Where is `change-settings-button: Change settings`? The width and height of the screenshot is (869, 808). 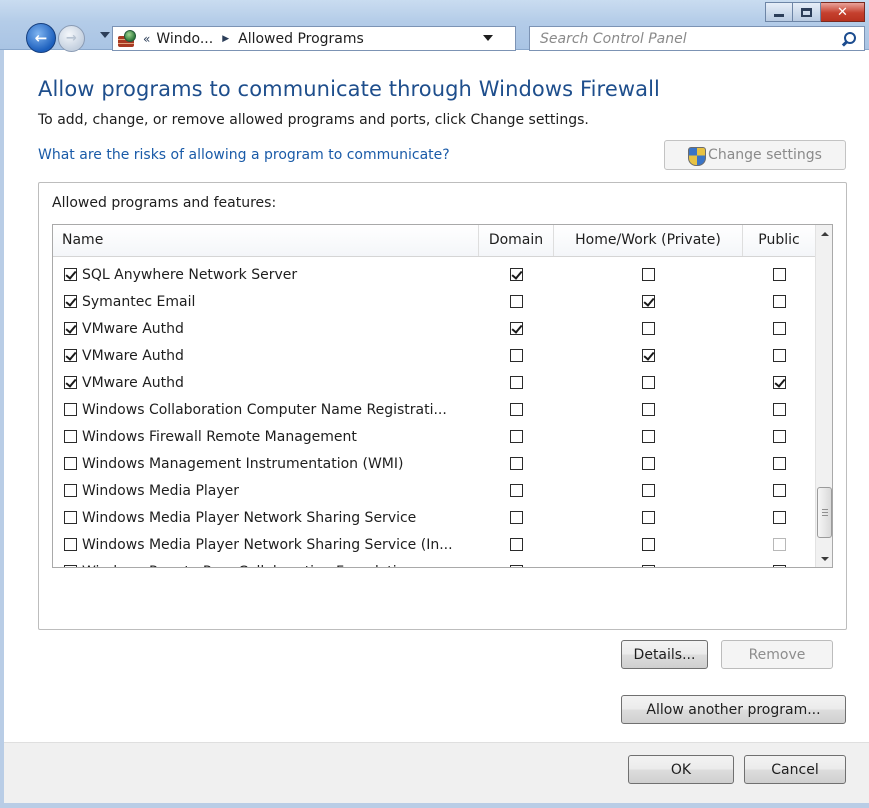 change-settings-button: Change settings is located at coordinates (755, 155).